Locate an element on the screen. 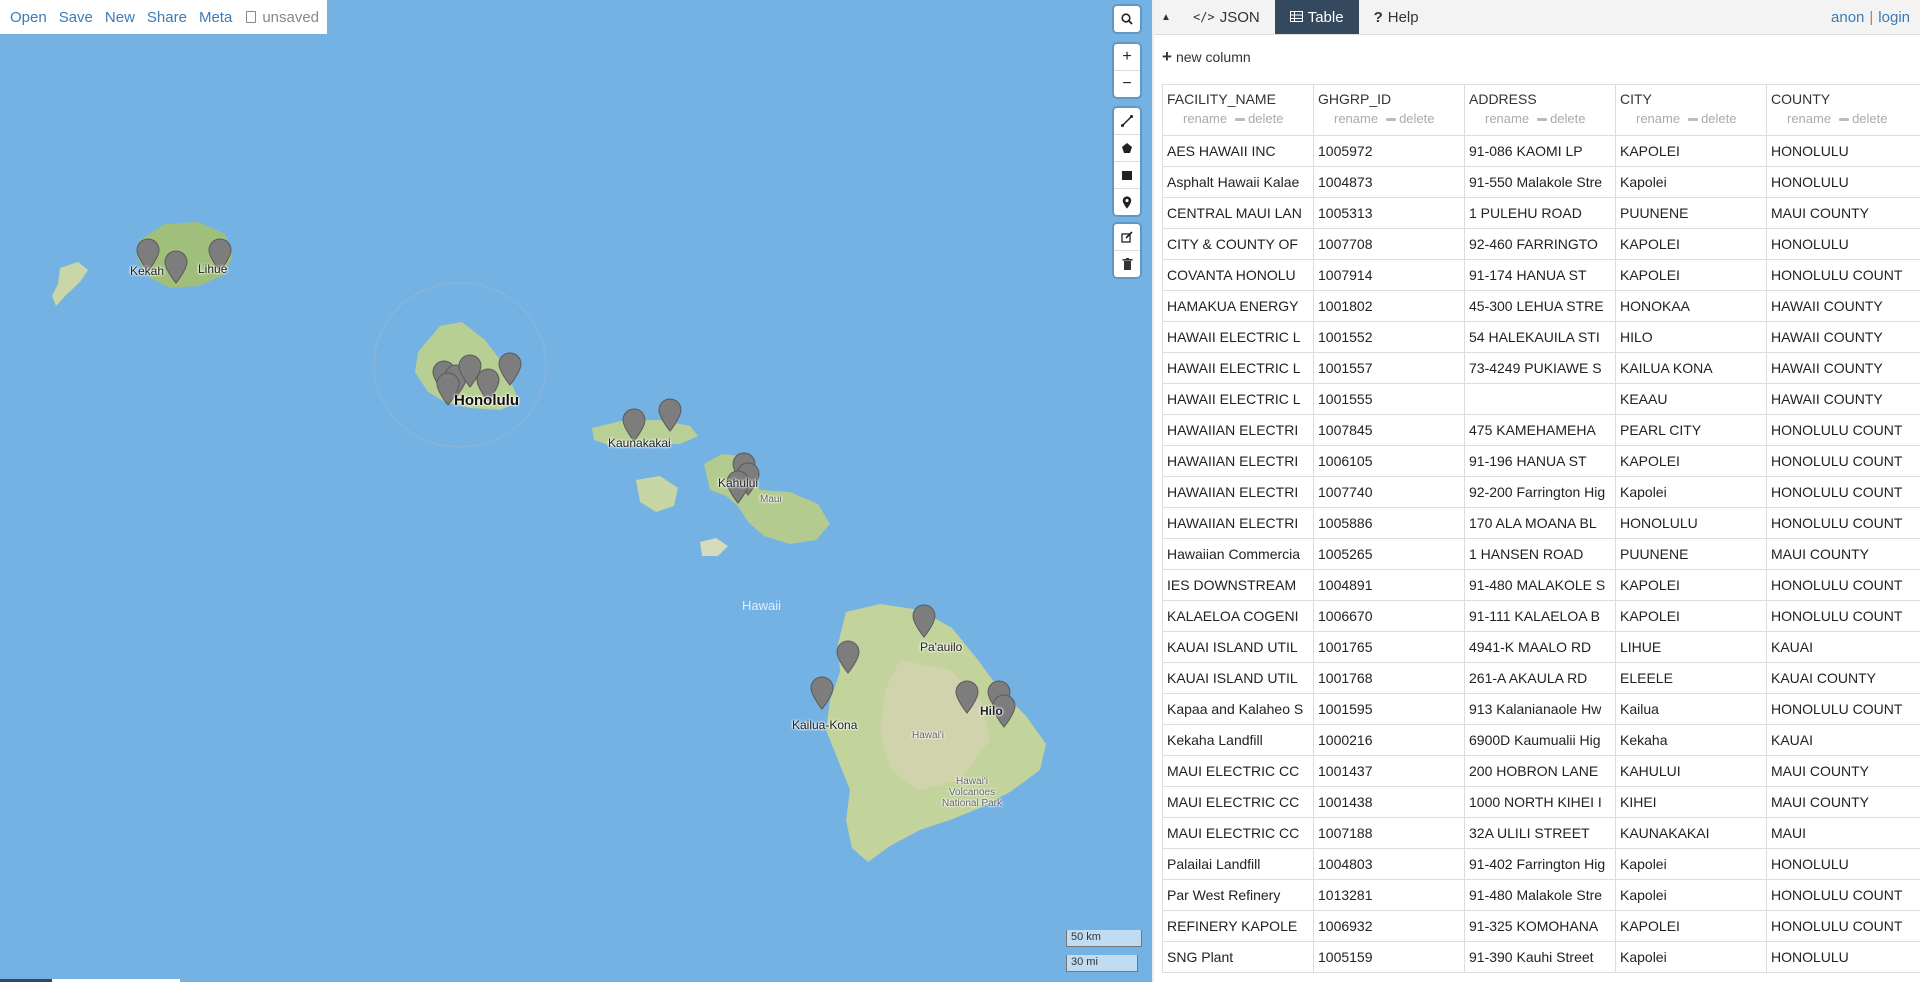  table-cell: Kapaa and Kalaheo S is located at coordinates (1238, 709).